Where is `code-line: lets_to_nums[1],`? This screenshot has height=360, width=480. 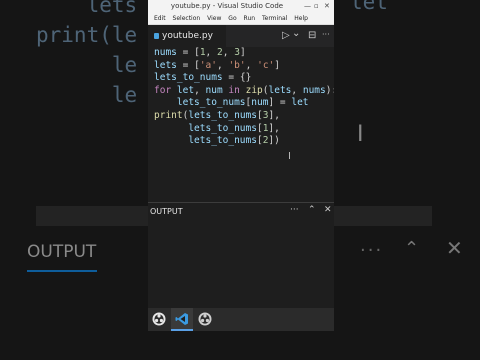 code-line: lets_to_nums[1], is located at coordinates (217, 128).